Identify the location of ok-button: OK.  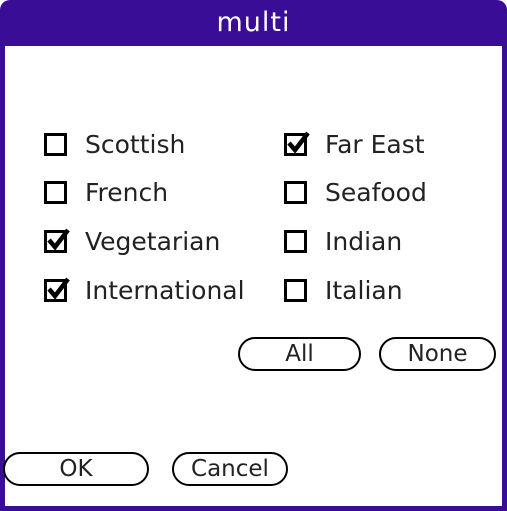
(76, 469).